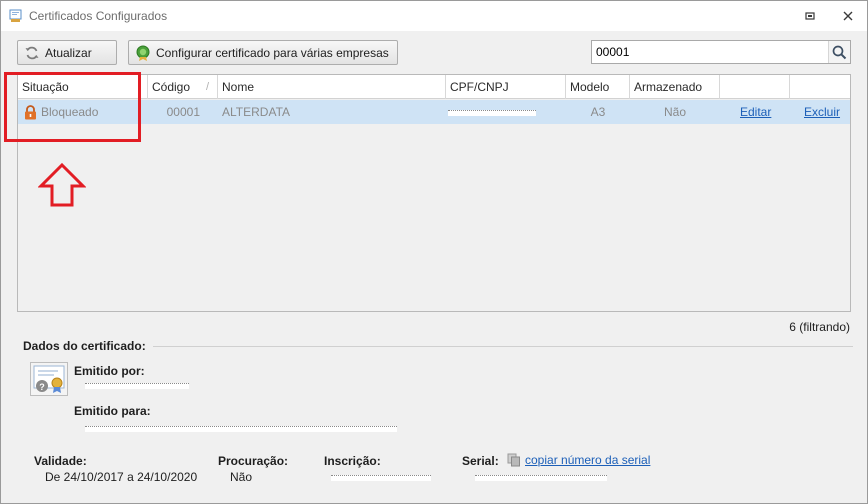  I want to click on registration-value, so click(381, 477).